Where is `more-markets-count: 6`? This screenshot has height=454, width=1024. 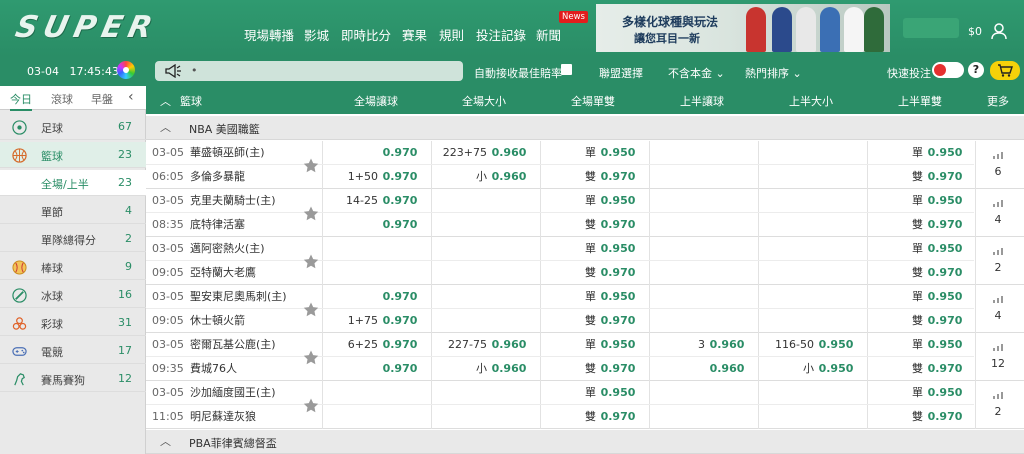 more-markets-count: 6 is located at coordinates (998, 172).